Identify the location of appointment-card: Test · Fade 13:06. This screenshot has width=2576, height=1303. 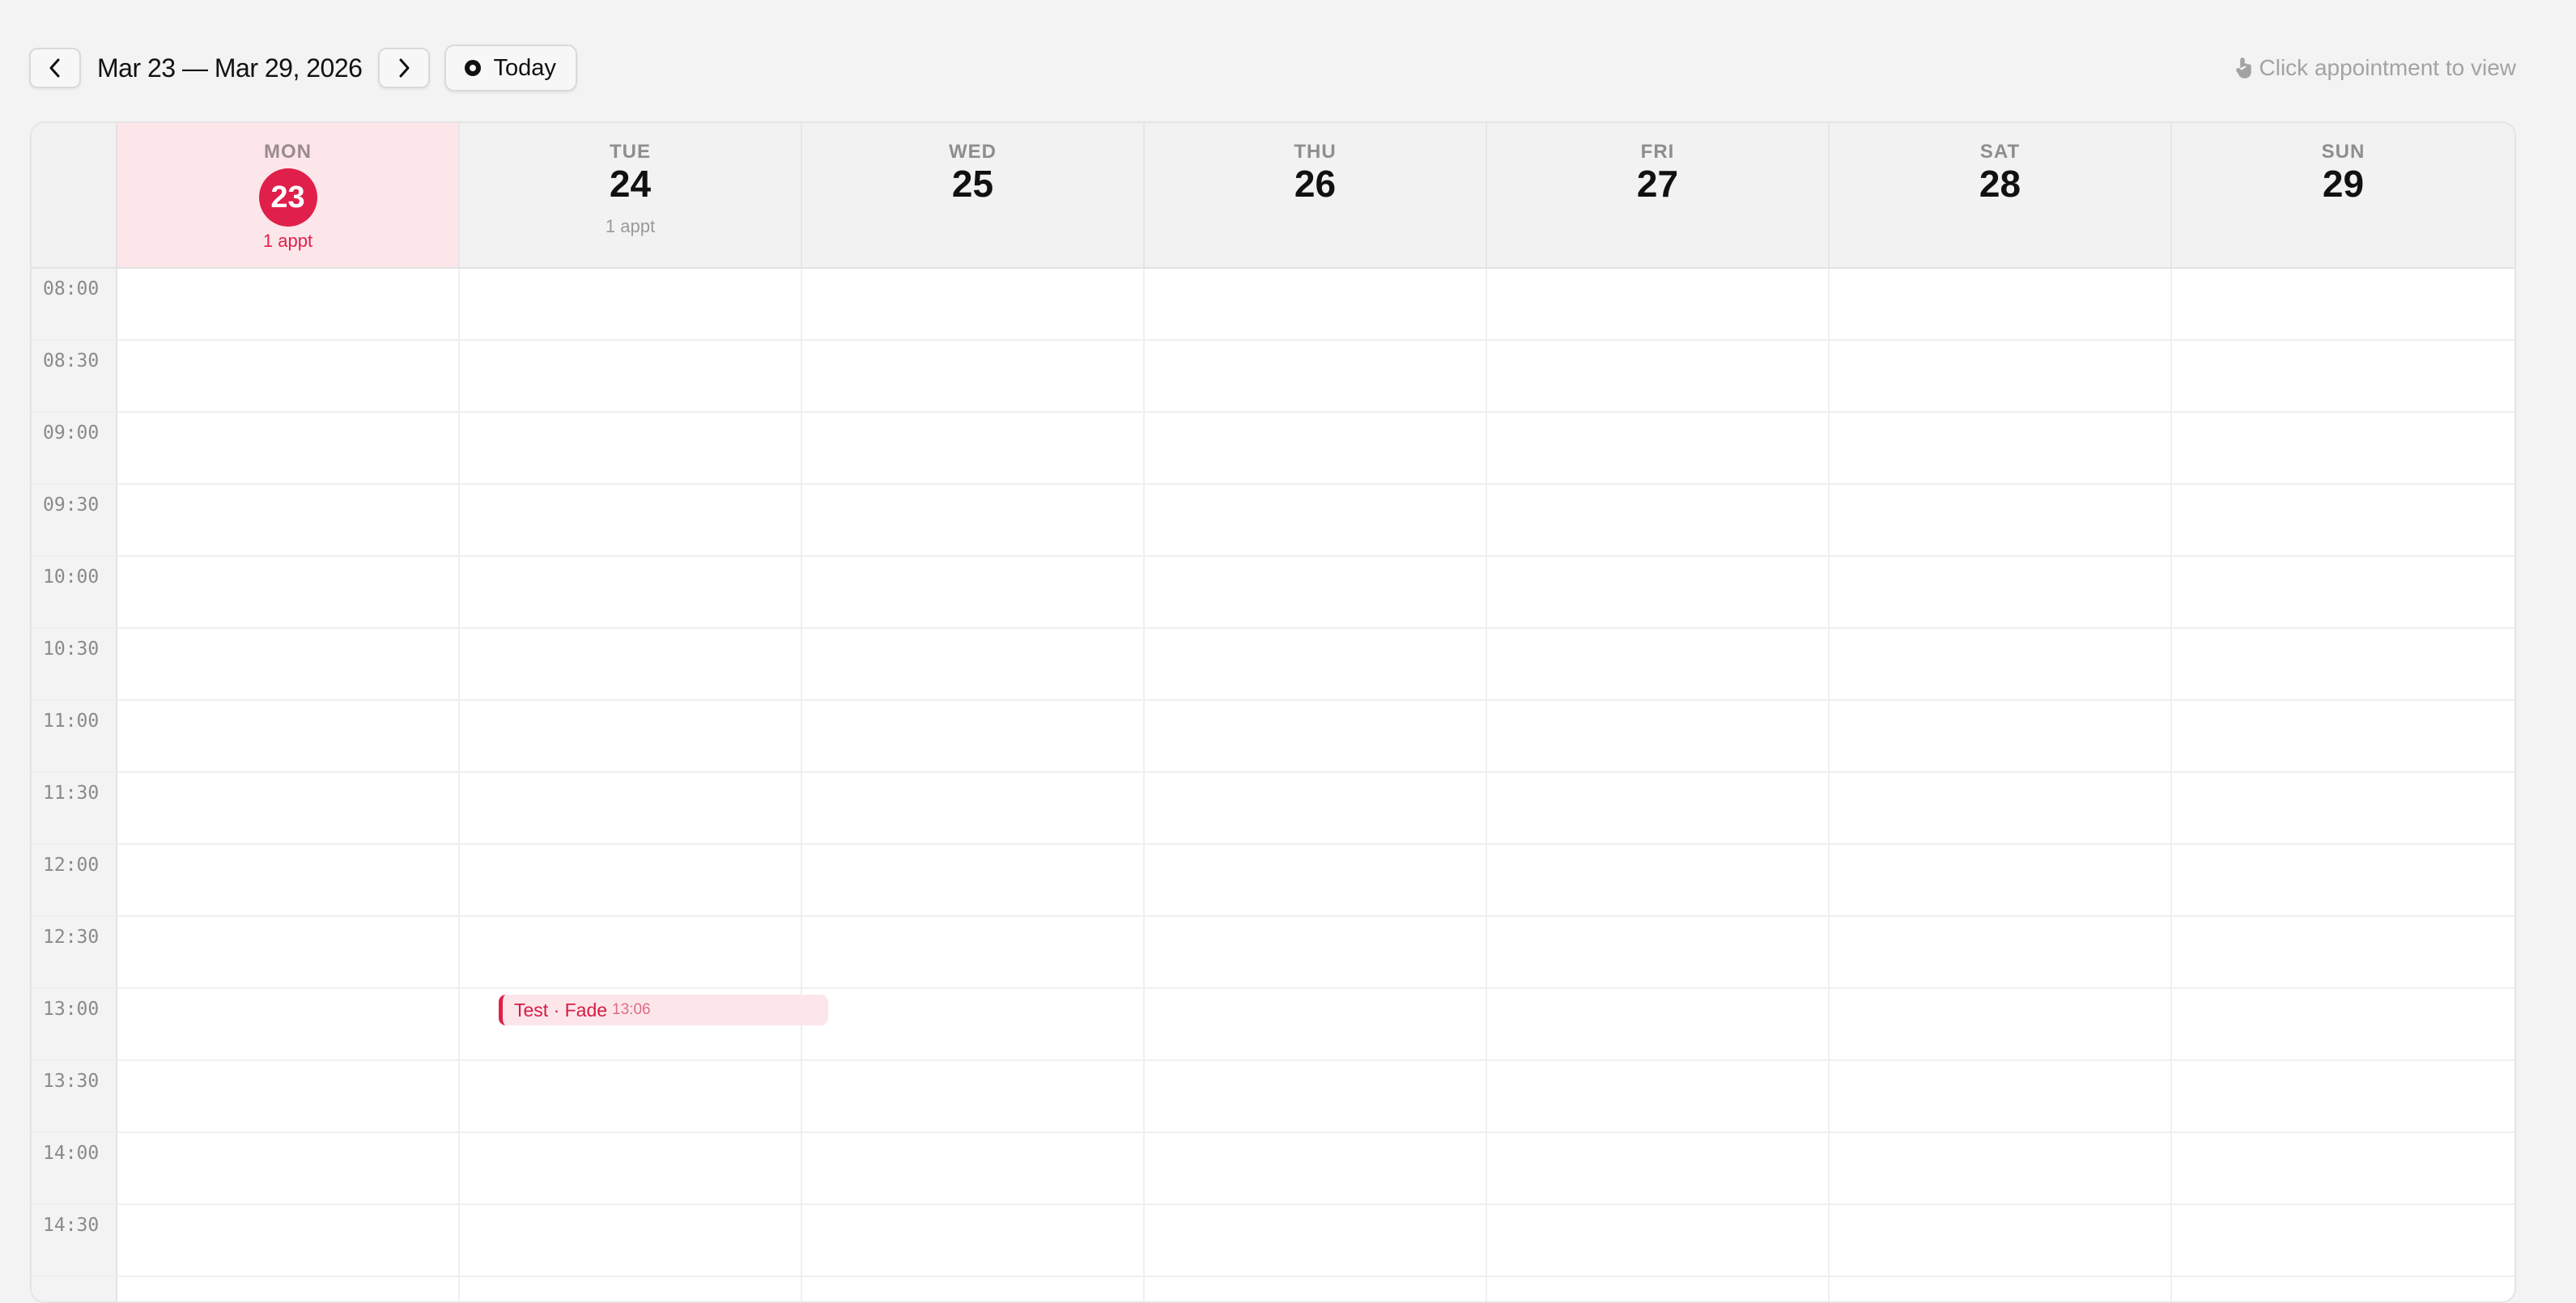
(664, 1010).